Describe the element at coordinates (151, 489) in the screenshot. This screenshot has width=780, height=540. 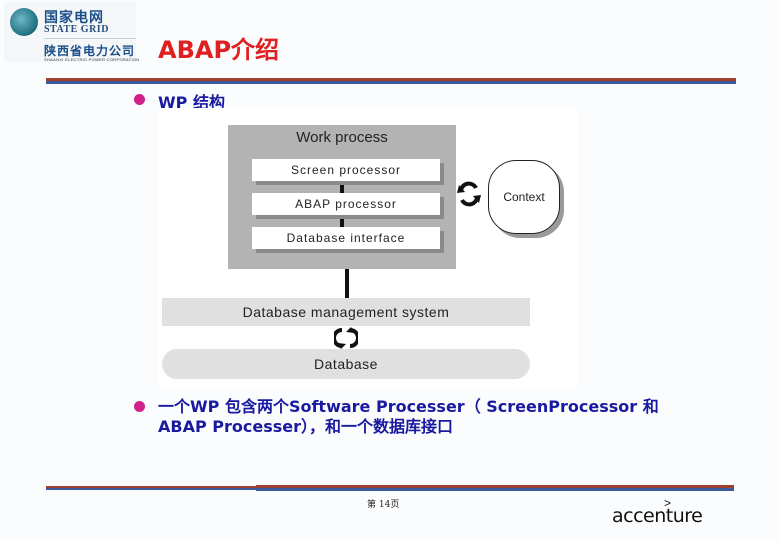
I see `footer-rule-blue` at that location.